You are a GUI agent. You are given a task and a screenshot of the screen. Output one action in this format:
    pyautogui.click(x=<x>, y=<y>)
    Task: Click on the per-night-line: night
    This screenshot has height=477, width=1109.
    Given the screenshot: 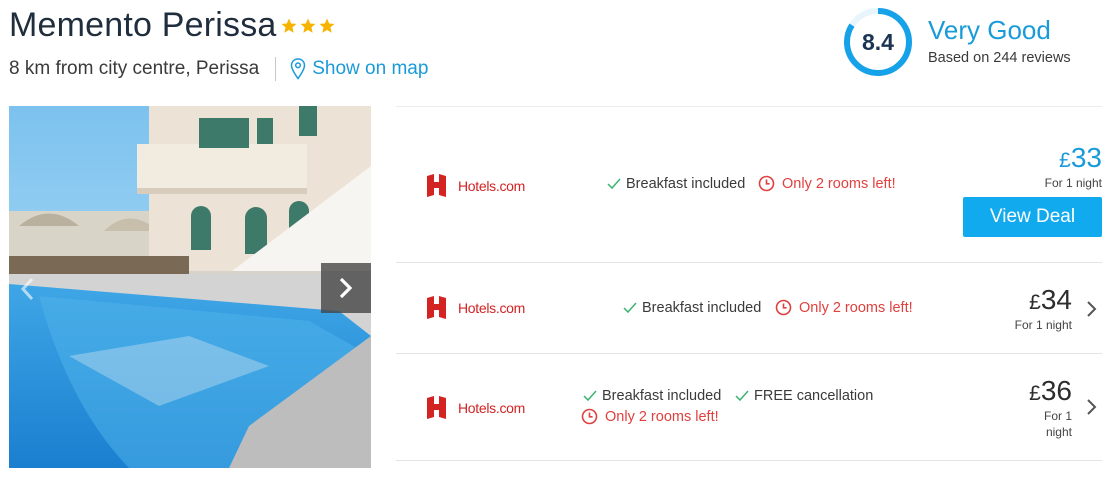 What is the action you would take?
    pyautogui.click(x=1058, y=432)
    